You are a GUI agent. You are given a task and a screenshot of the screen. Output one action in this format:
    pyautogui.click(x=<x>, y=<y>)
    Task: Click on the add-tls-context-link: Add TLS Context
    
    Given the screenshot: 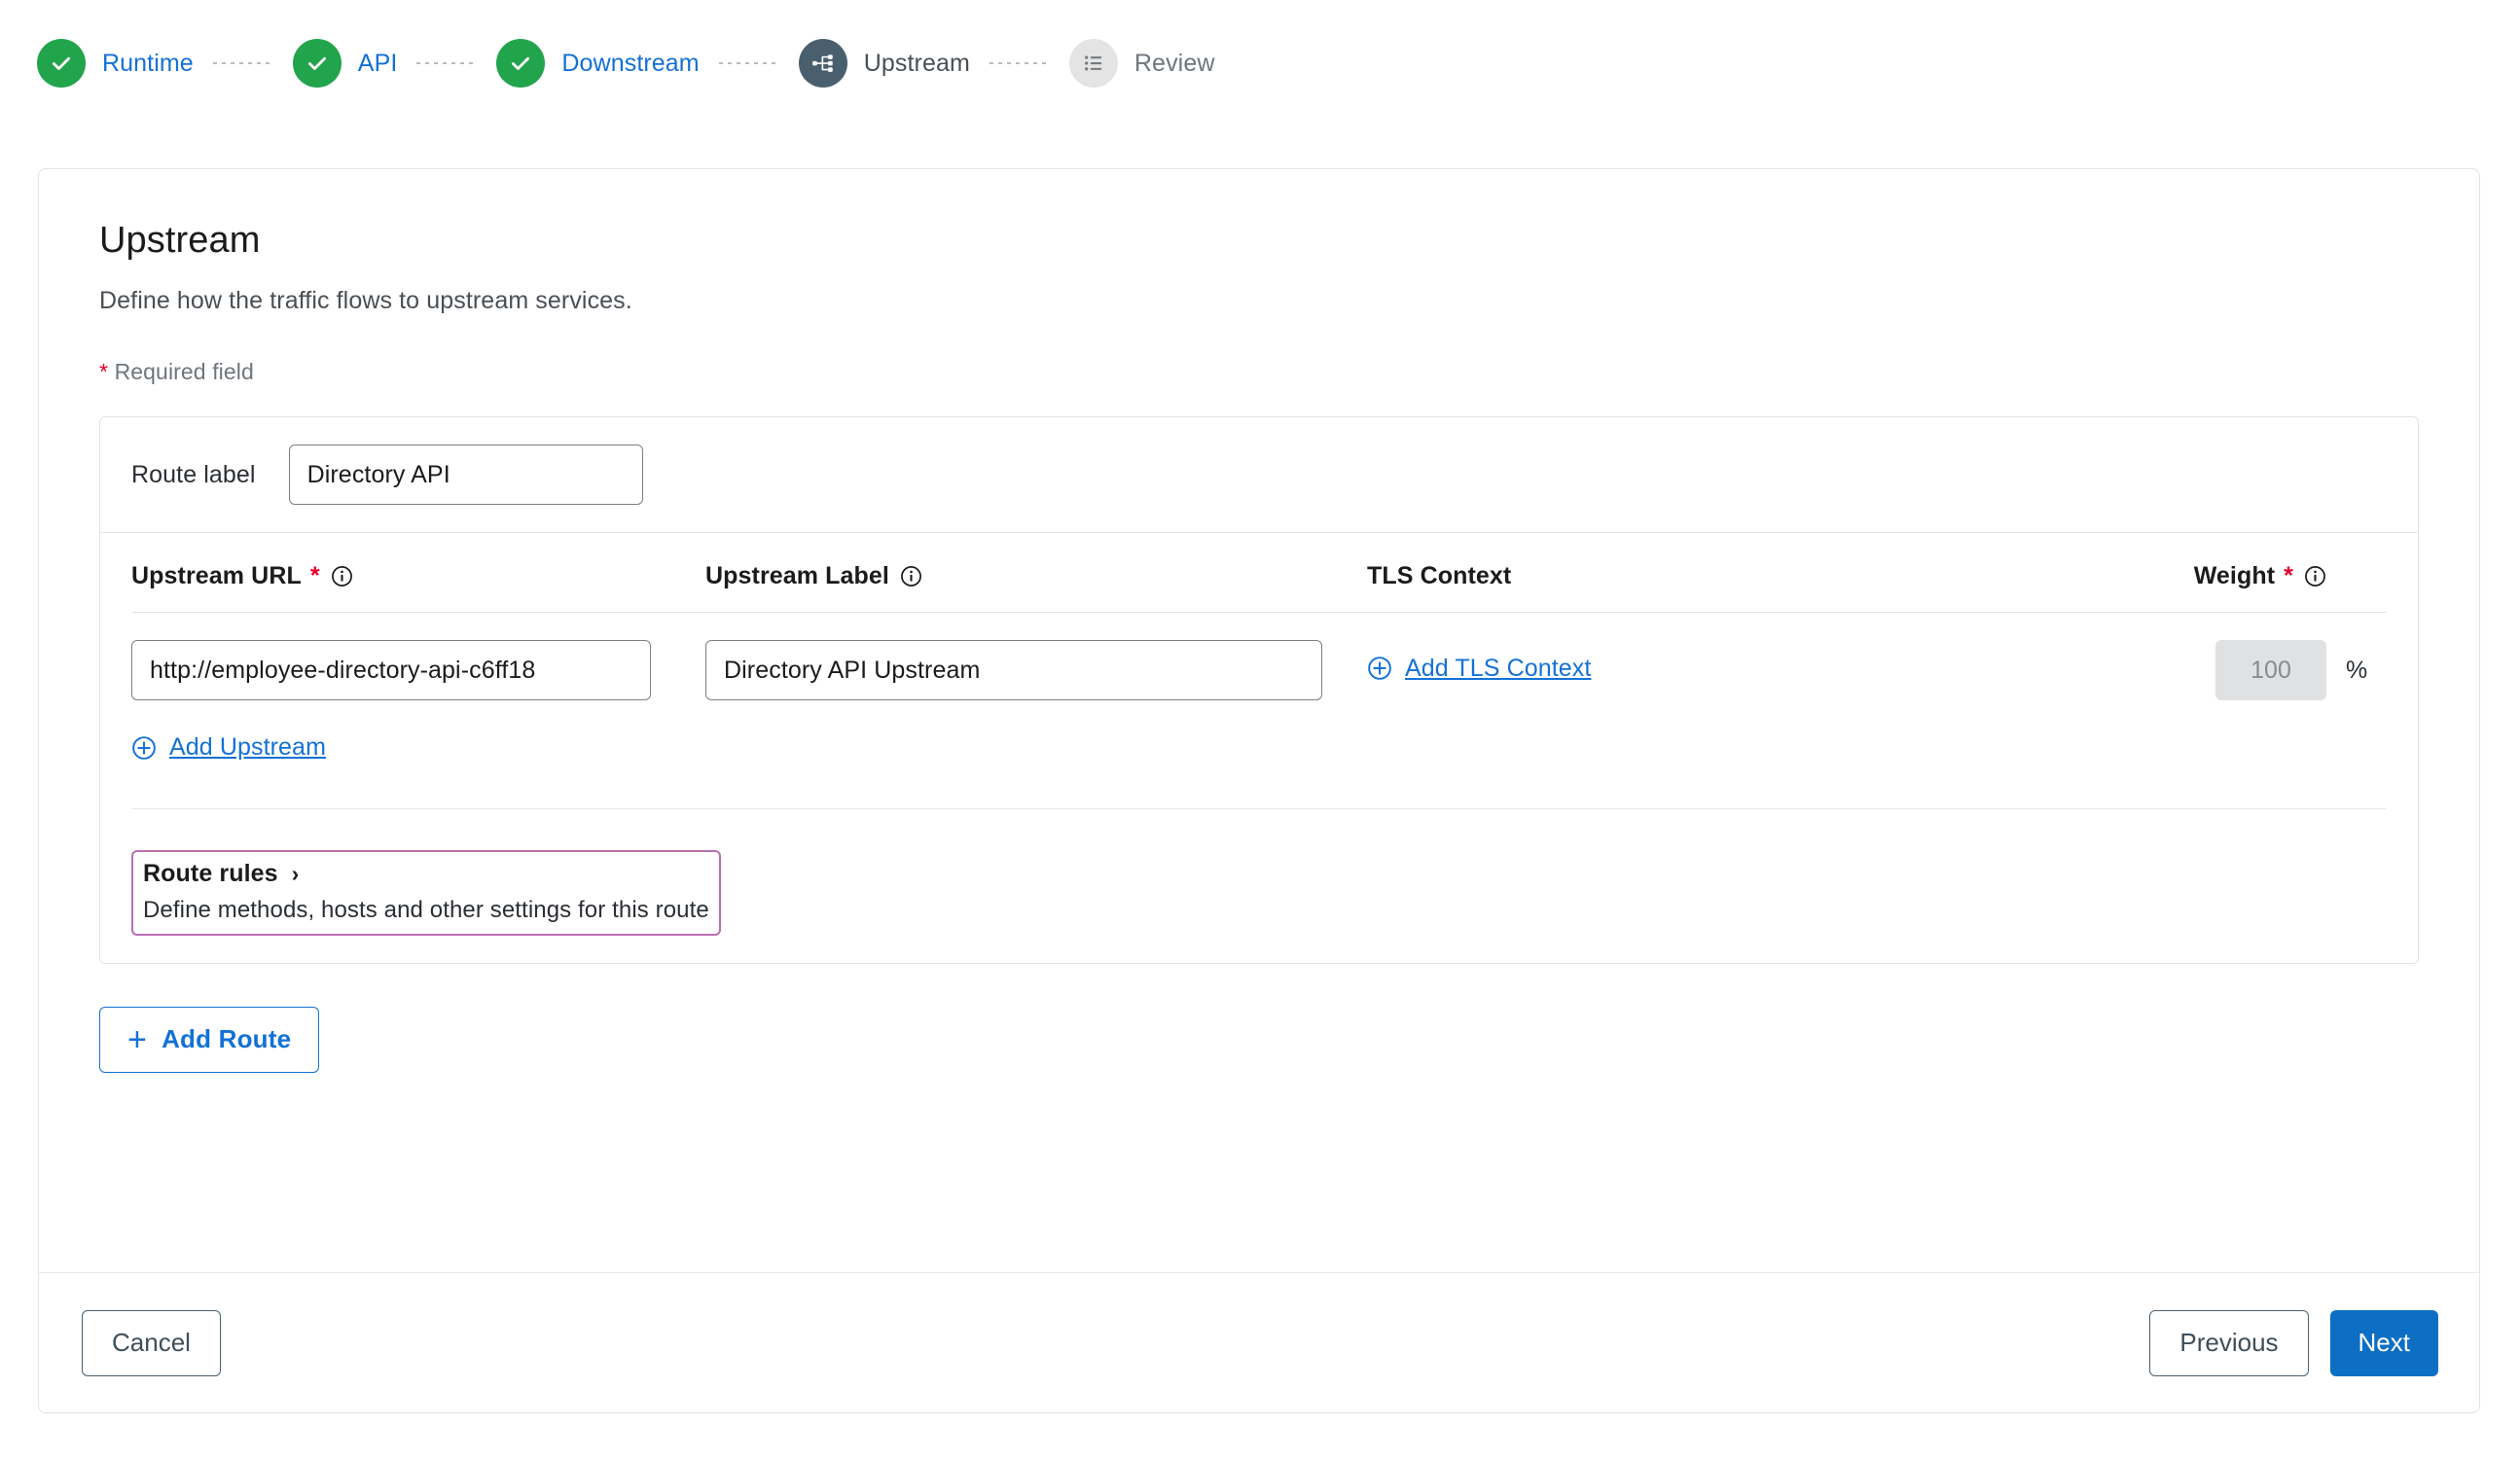 What is the action you would take?
    pyautogui.click(x=1479, y=669)
    